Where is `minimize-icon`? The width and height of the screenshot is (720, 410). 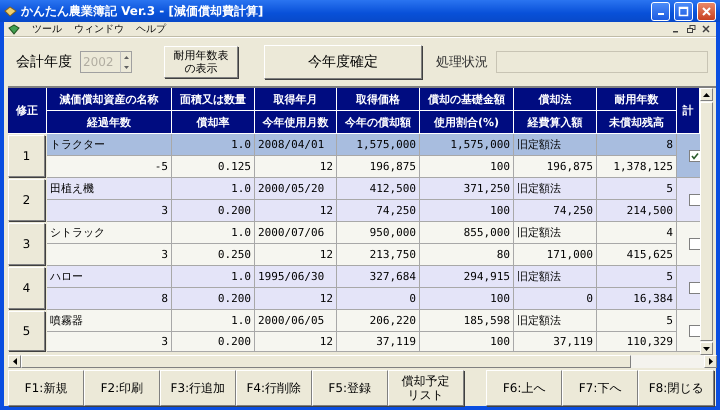 minimize-icon is located at coordinates (661, 14).